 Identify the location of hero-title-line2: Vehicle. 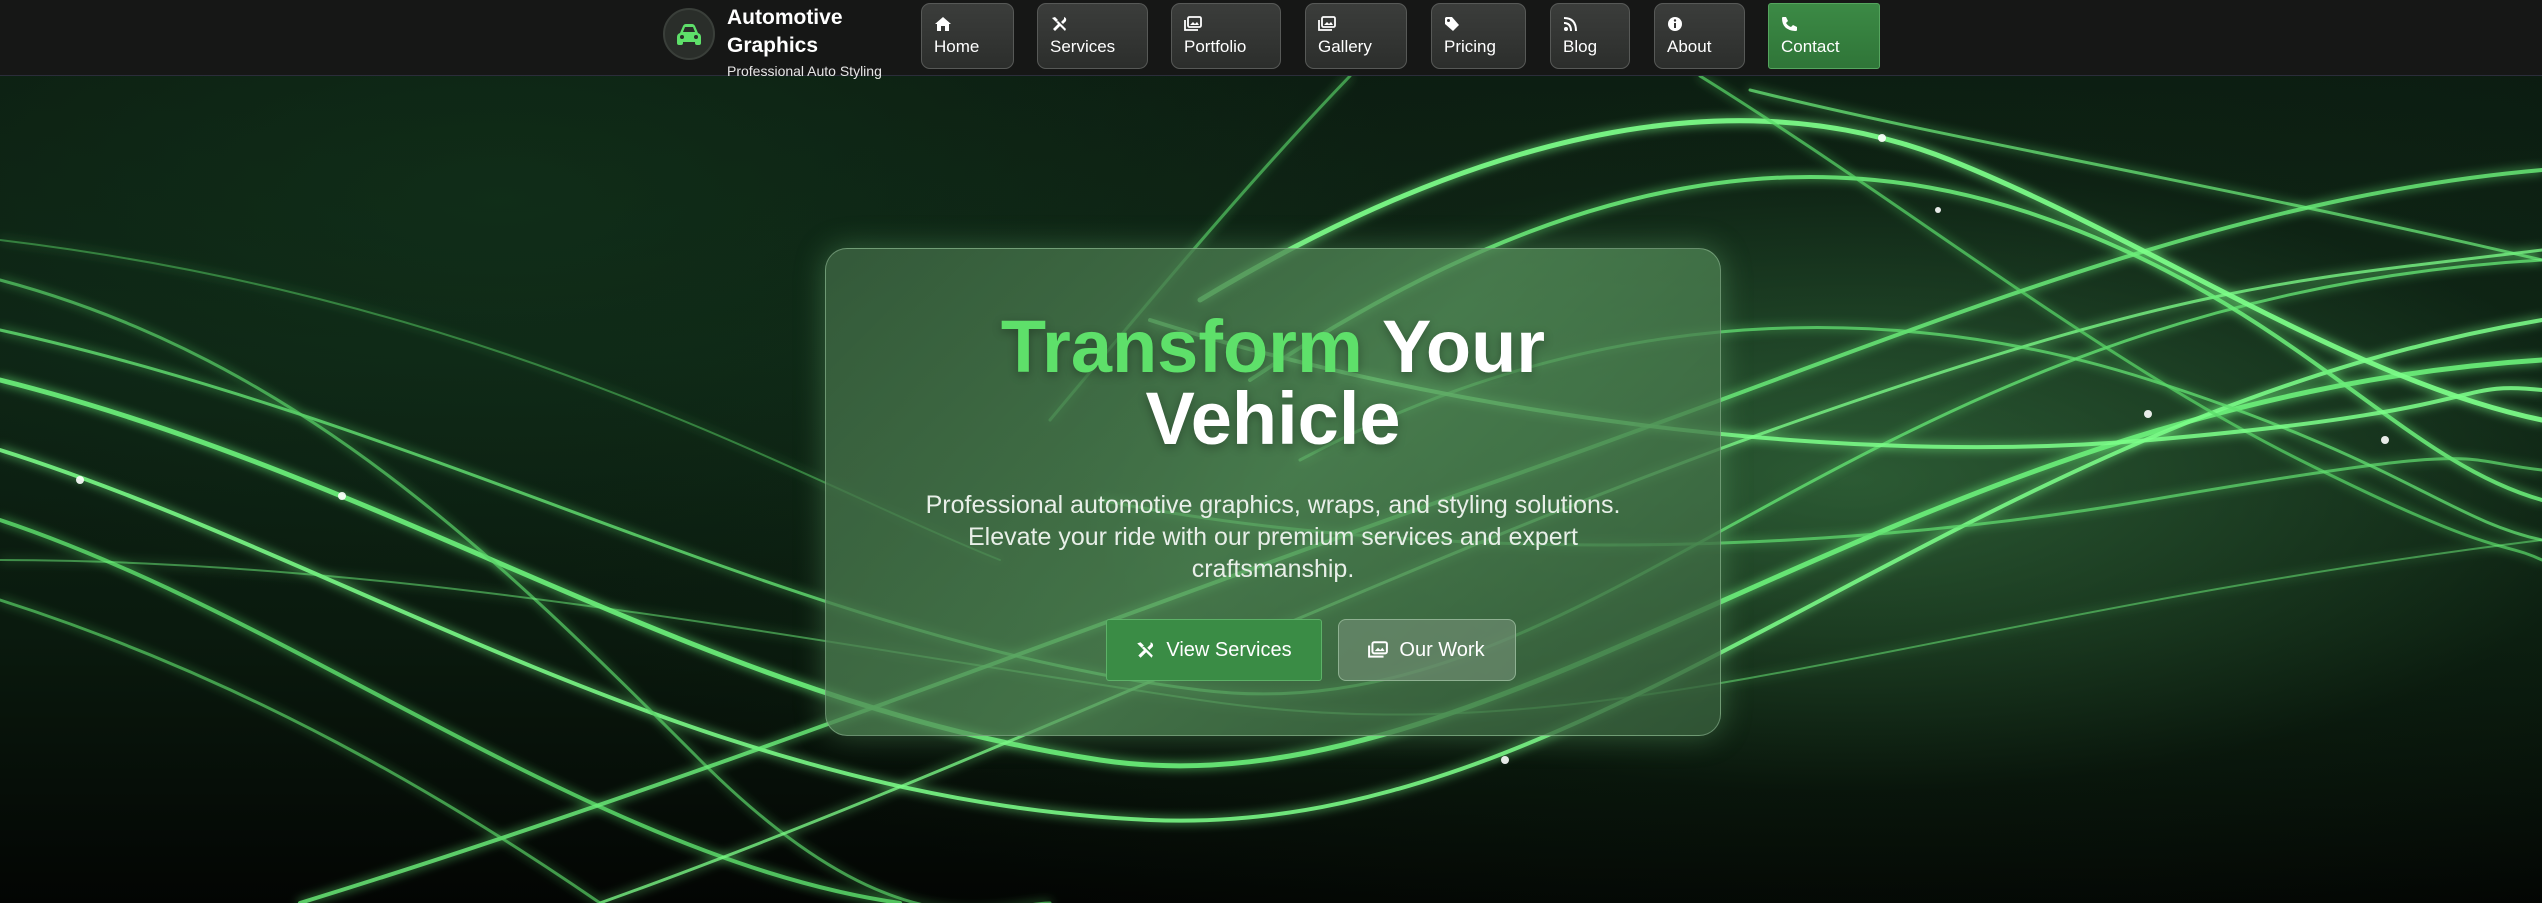
(1273, 418).